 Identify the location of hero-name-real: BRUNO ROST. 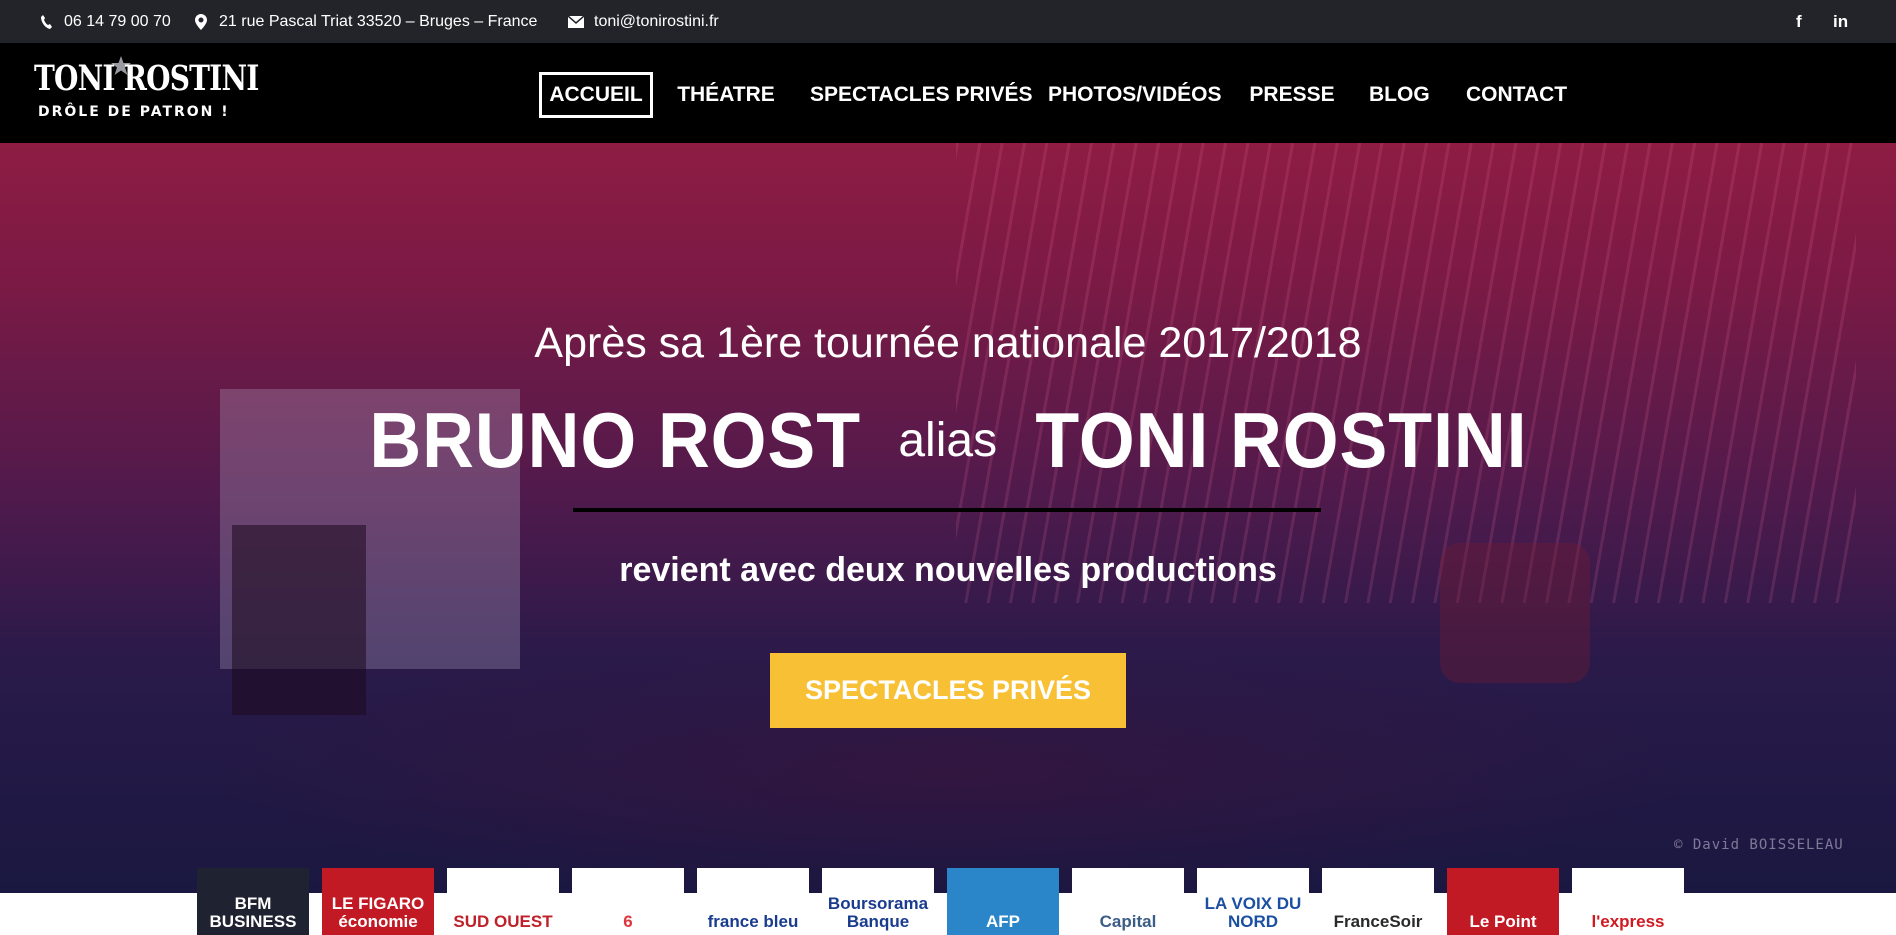
(614, 440).